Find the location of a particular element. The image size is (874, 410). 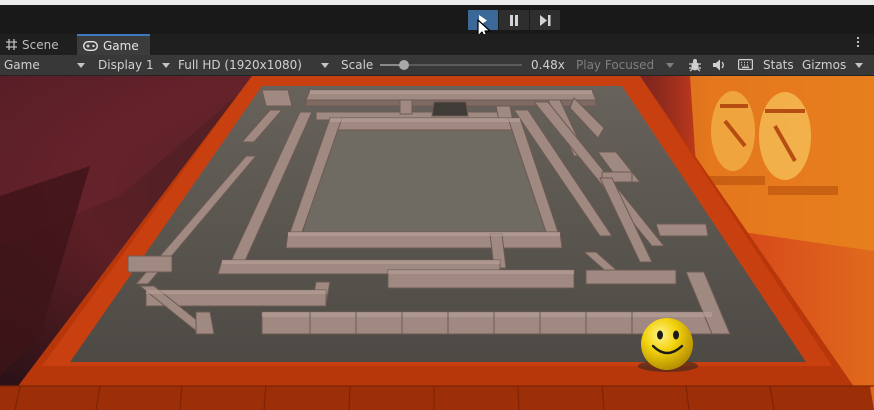

bug-icon is located at coordinates (695, 66).